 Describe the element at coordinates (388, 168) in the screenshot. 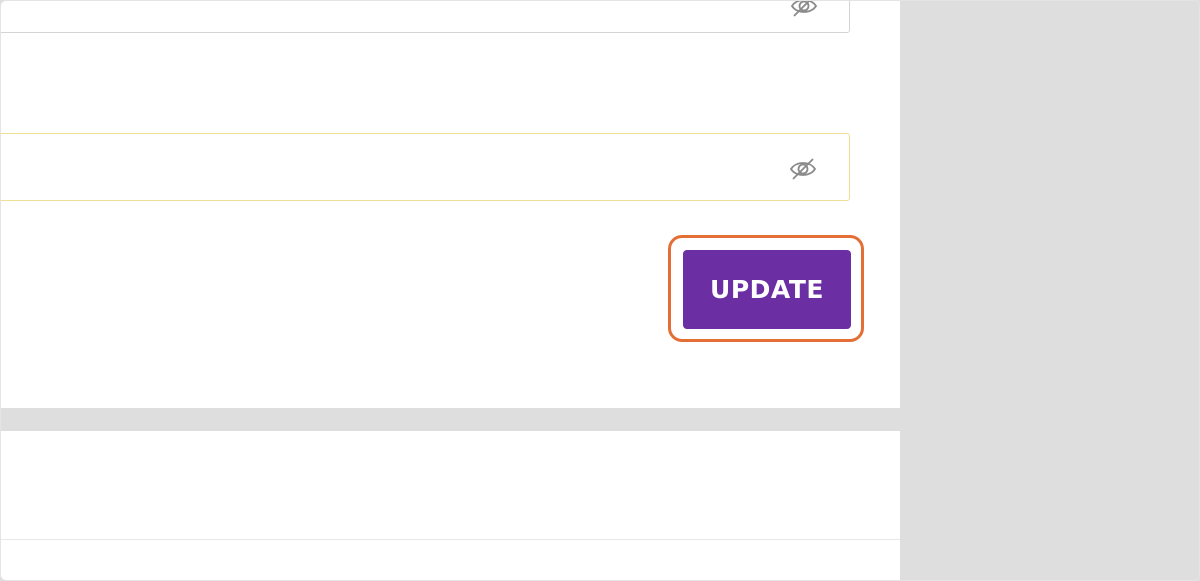

I see `password-input-confirm` at that location.